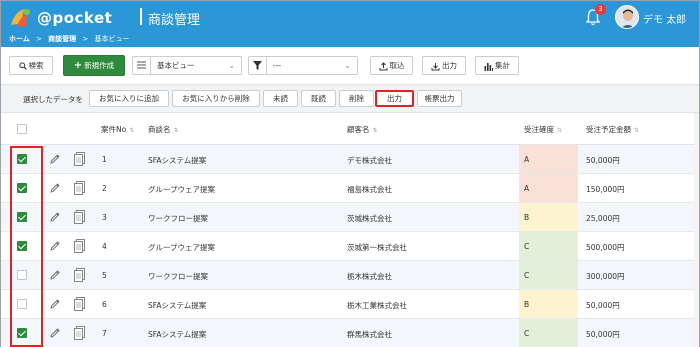  I want to click on expected-amount: 150,000円, so click(605, 189).